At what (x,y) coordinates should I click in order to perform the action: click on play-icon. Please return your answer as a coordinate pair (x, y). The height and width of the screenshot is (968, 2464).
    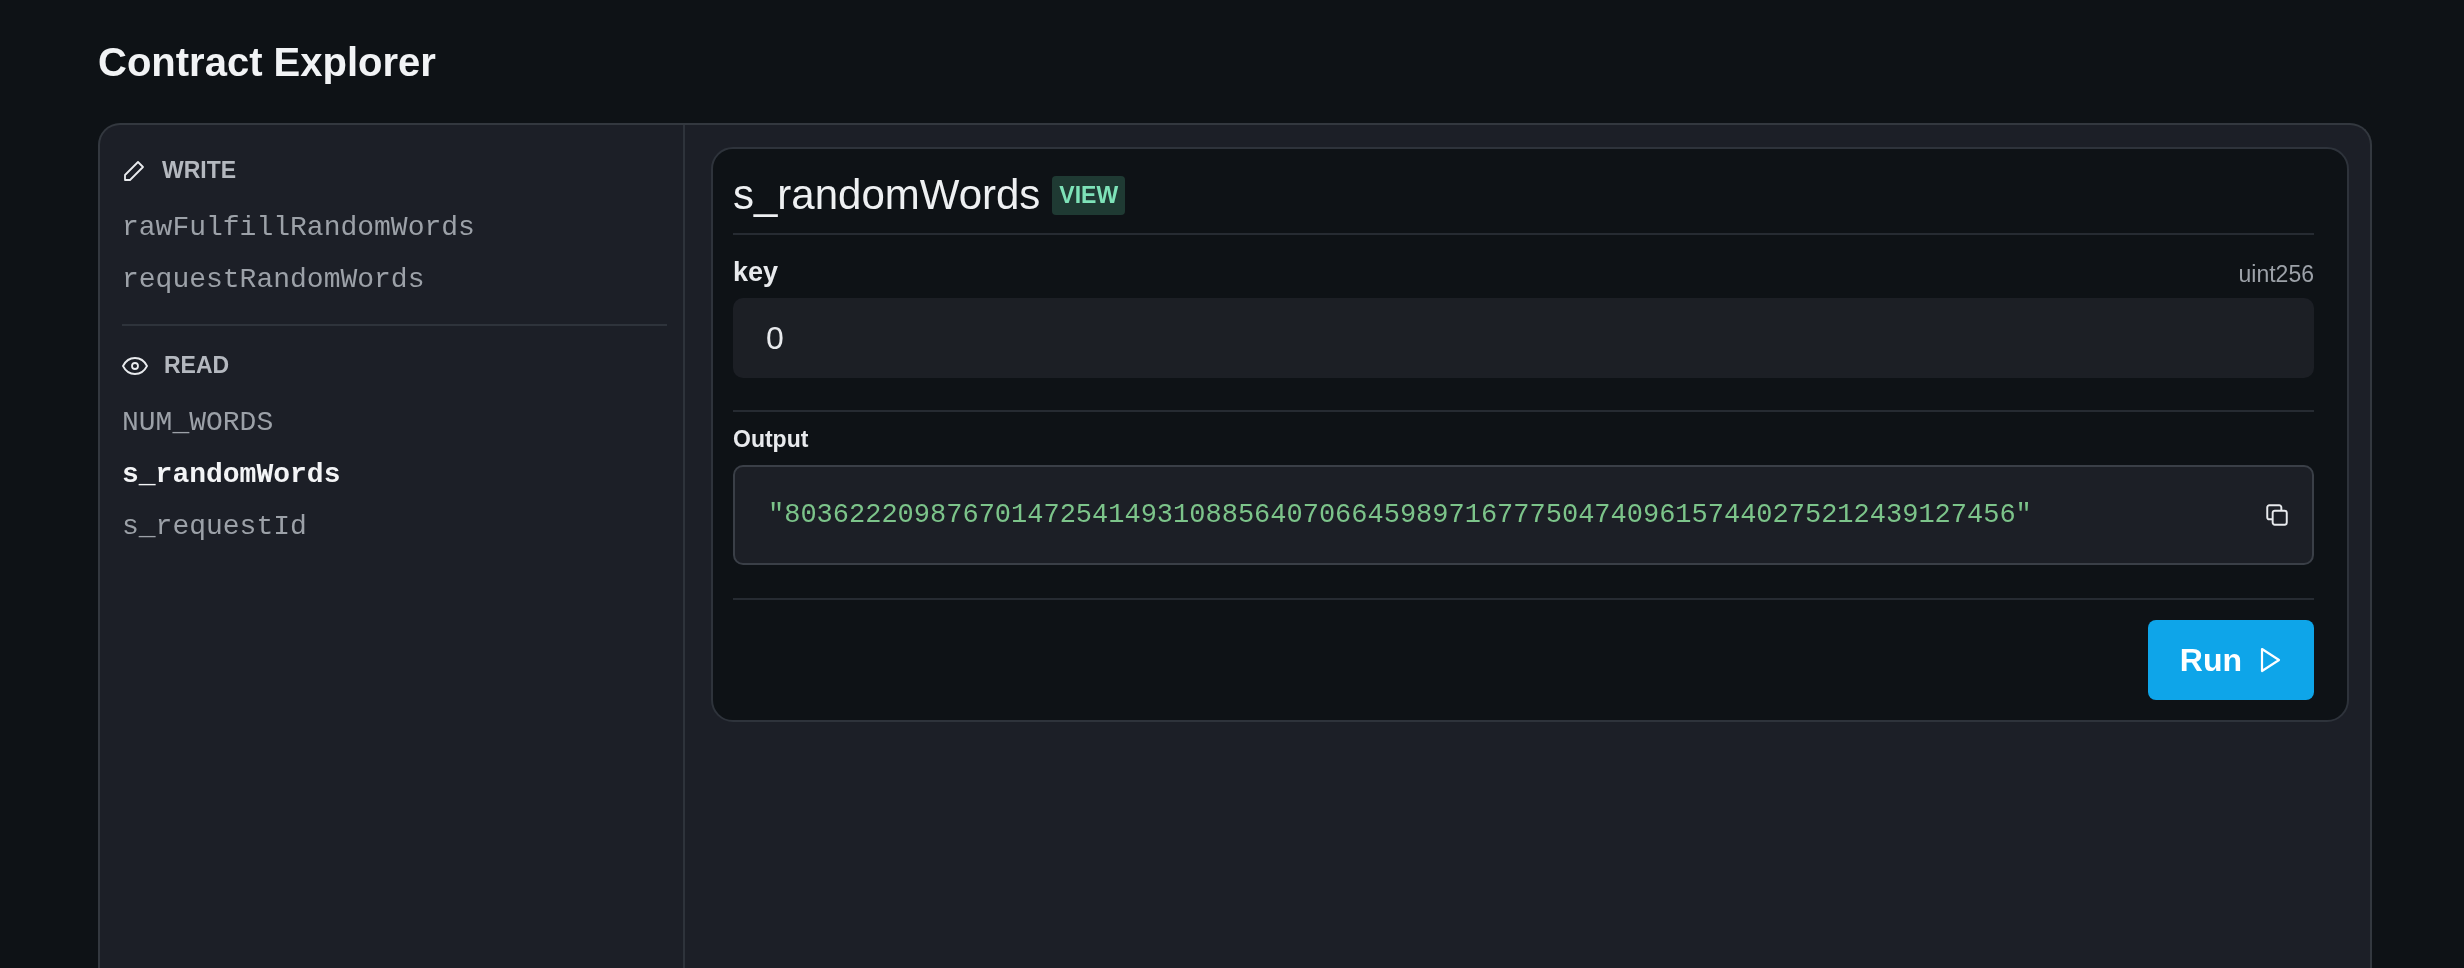
    Looking at the image, I should click on (2270, 660).